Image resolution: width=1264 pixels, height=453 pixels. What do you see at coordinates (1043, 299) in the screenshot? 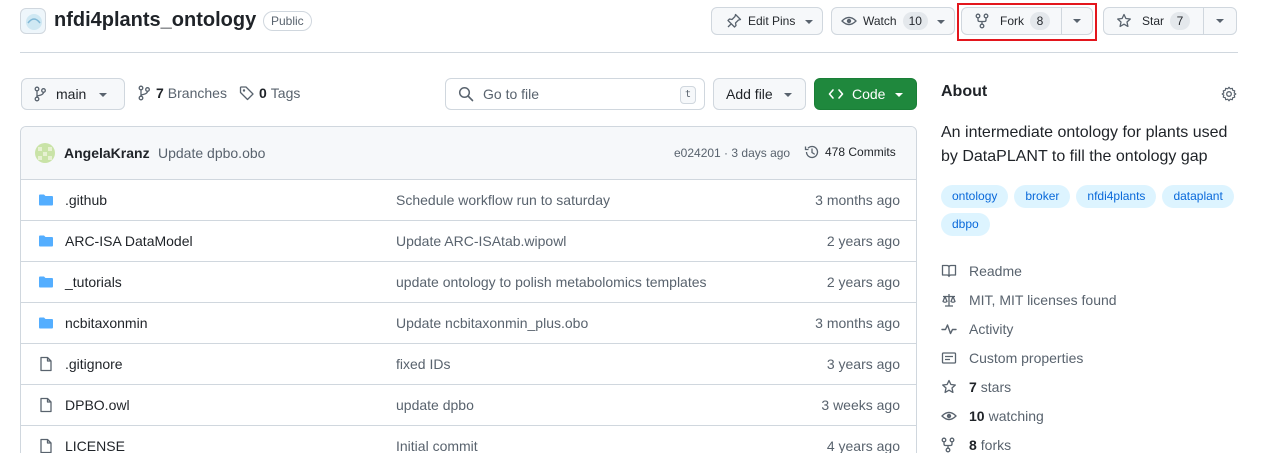
I see `license-label: MIT, MIT licenses found` at bounding box center [1043, 299].